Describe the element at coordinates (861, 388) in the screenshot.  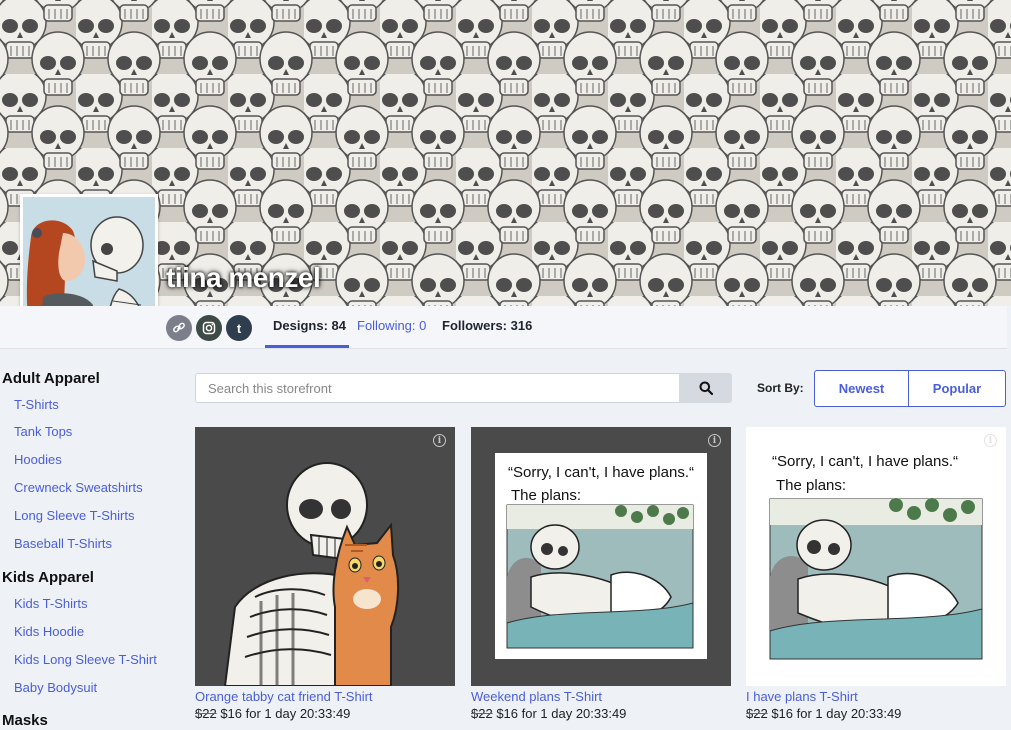
I see `sort-newest-button: Newest` at that location.